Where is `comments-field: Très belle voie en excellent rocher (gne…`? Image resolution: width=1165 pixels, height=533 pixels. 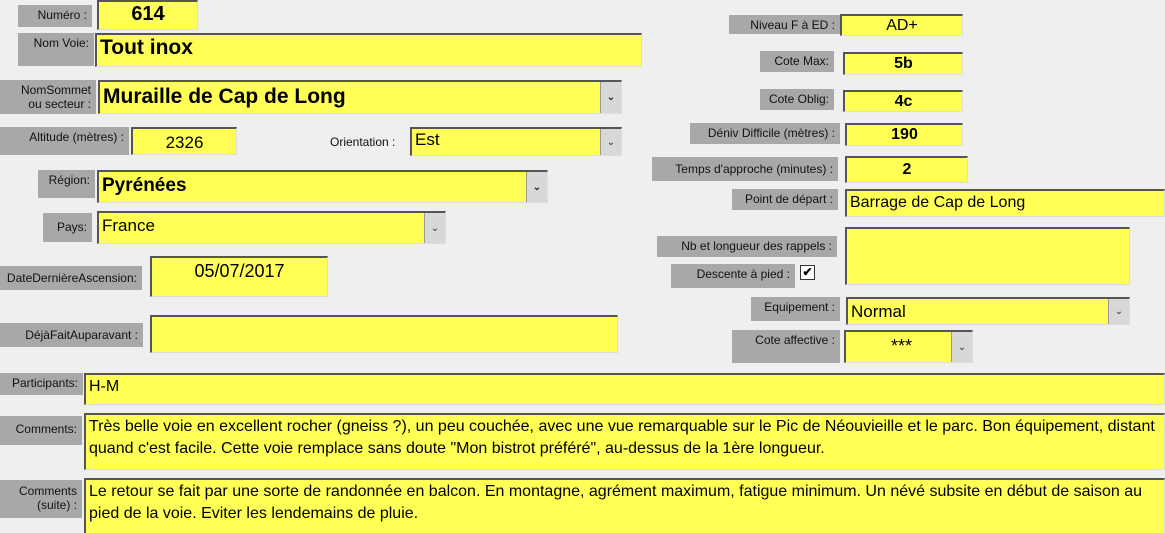 comments-field: Très belle voie en excellent rocher (gne… is located at coordinates (624, 441).